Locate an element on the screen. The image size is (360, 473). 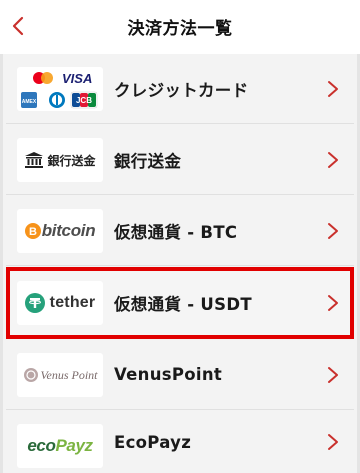
venuspoint-logo-text: Venus Point is located at coordinates (69, 374).